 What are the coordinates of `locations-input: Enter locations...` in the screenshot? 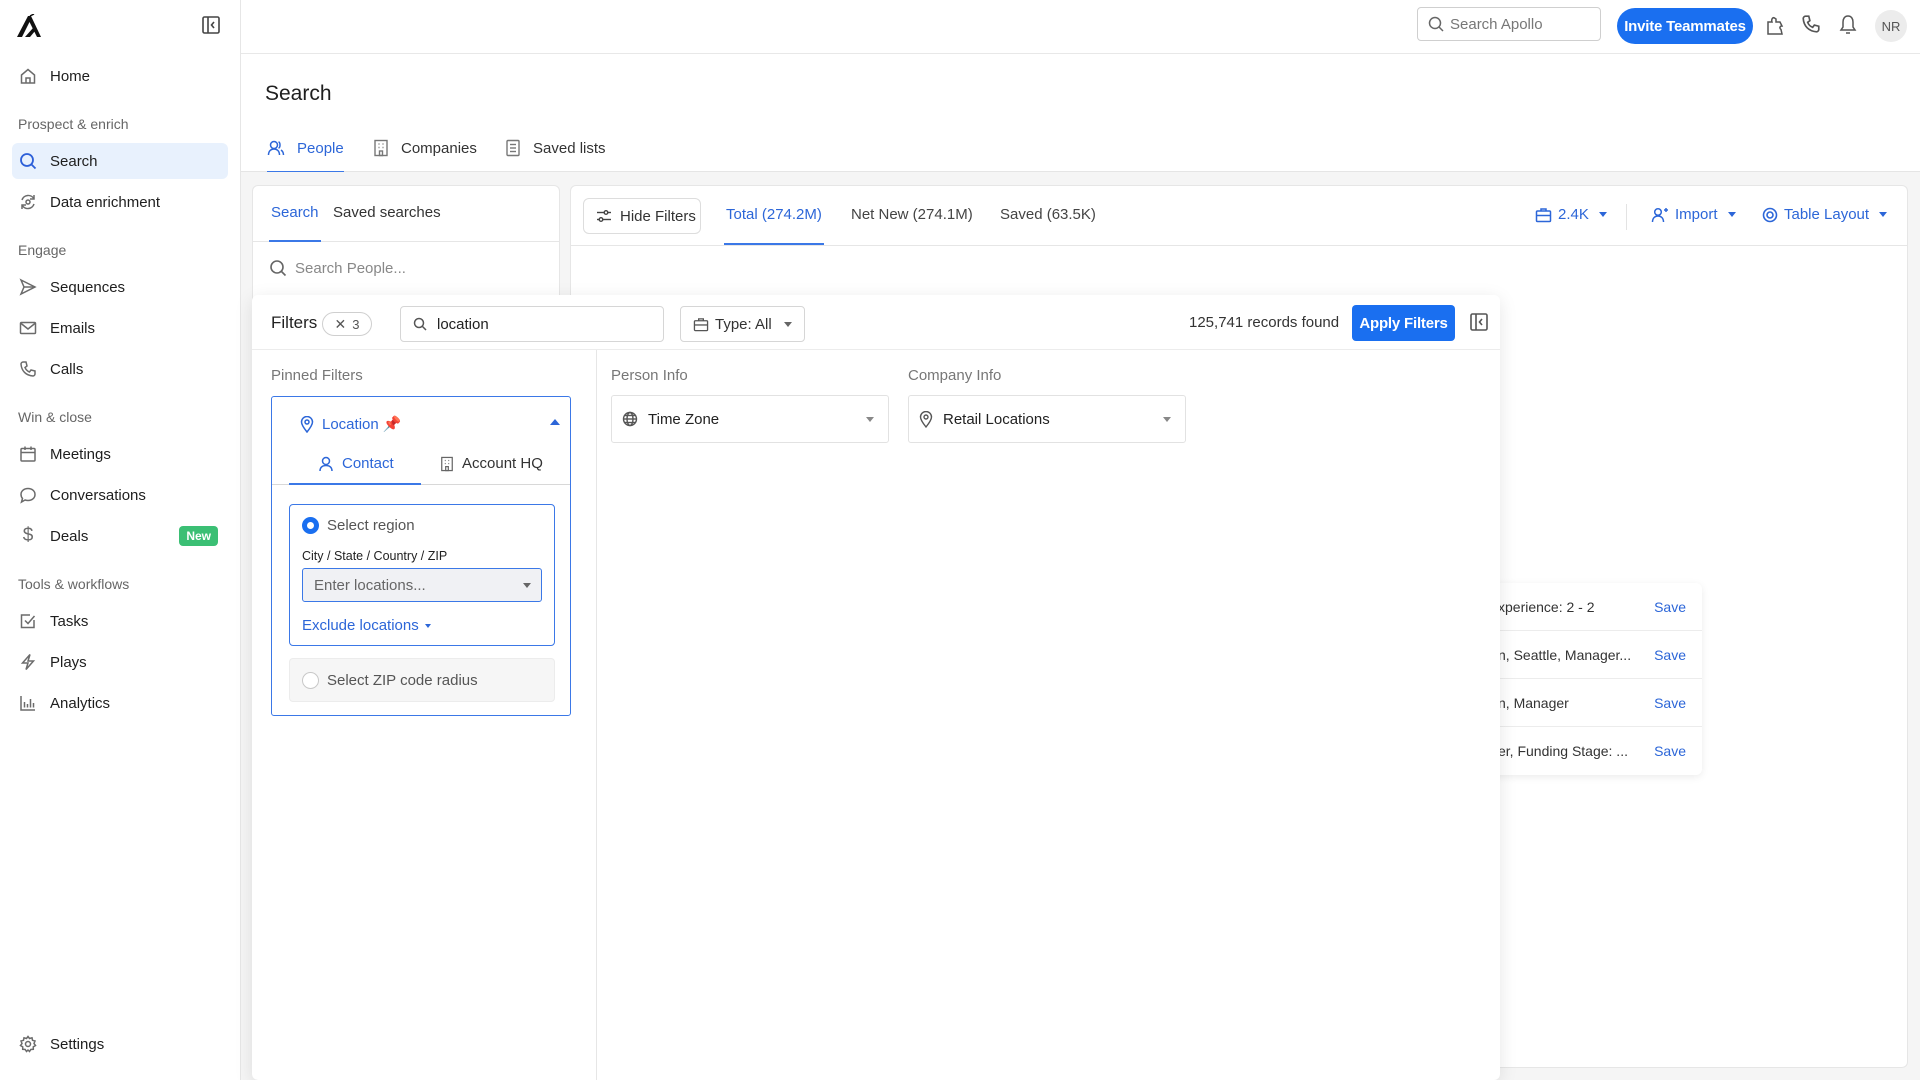 It's located at (422, 585).